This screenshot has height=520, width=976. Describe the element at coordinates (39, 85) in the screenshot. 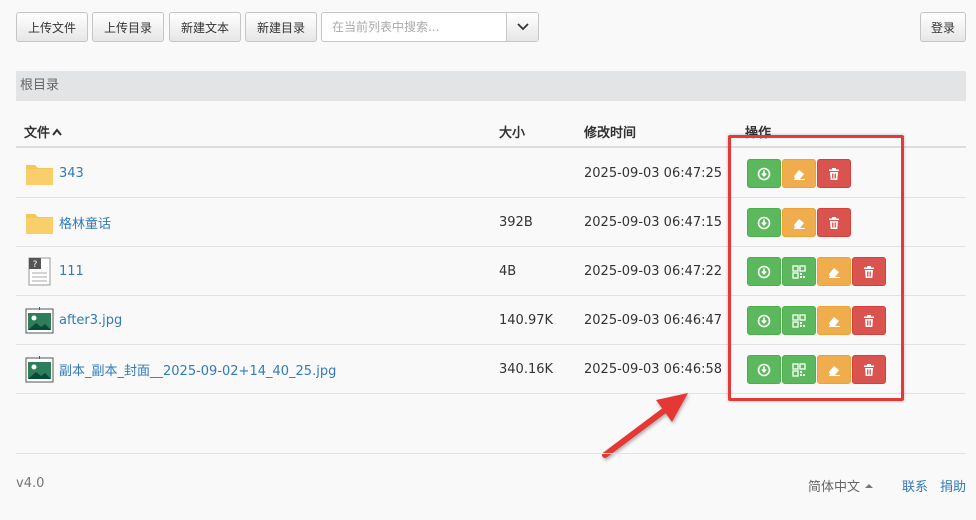

I see `breadcrumb-root: 根目录` at that location.